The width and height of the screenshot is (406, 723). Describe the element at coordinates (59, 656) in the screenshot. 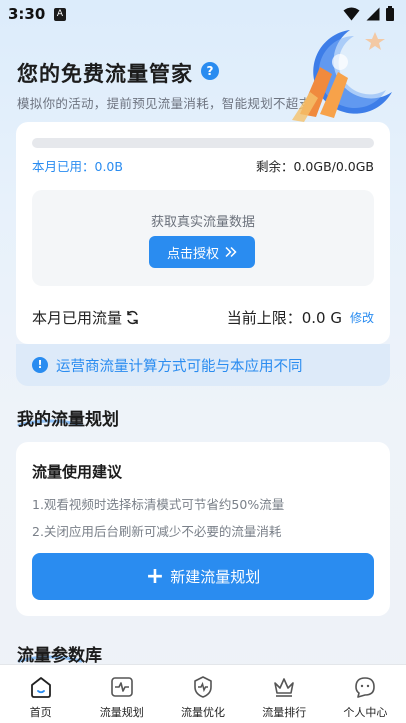

I see `library-section-title: 流量参数库` at that location.